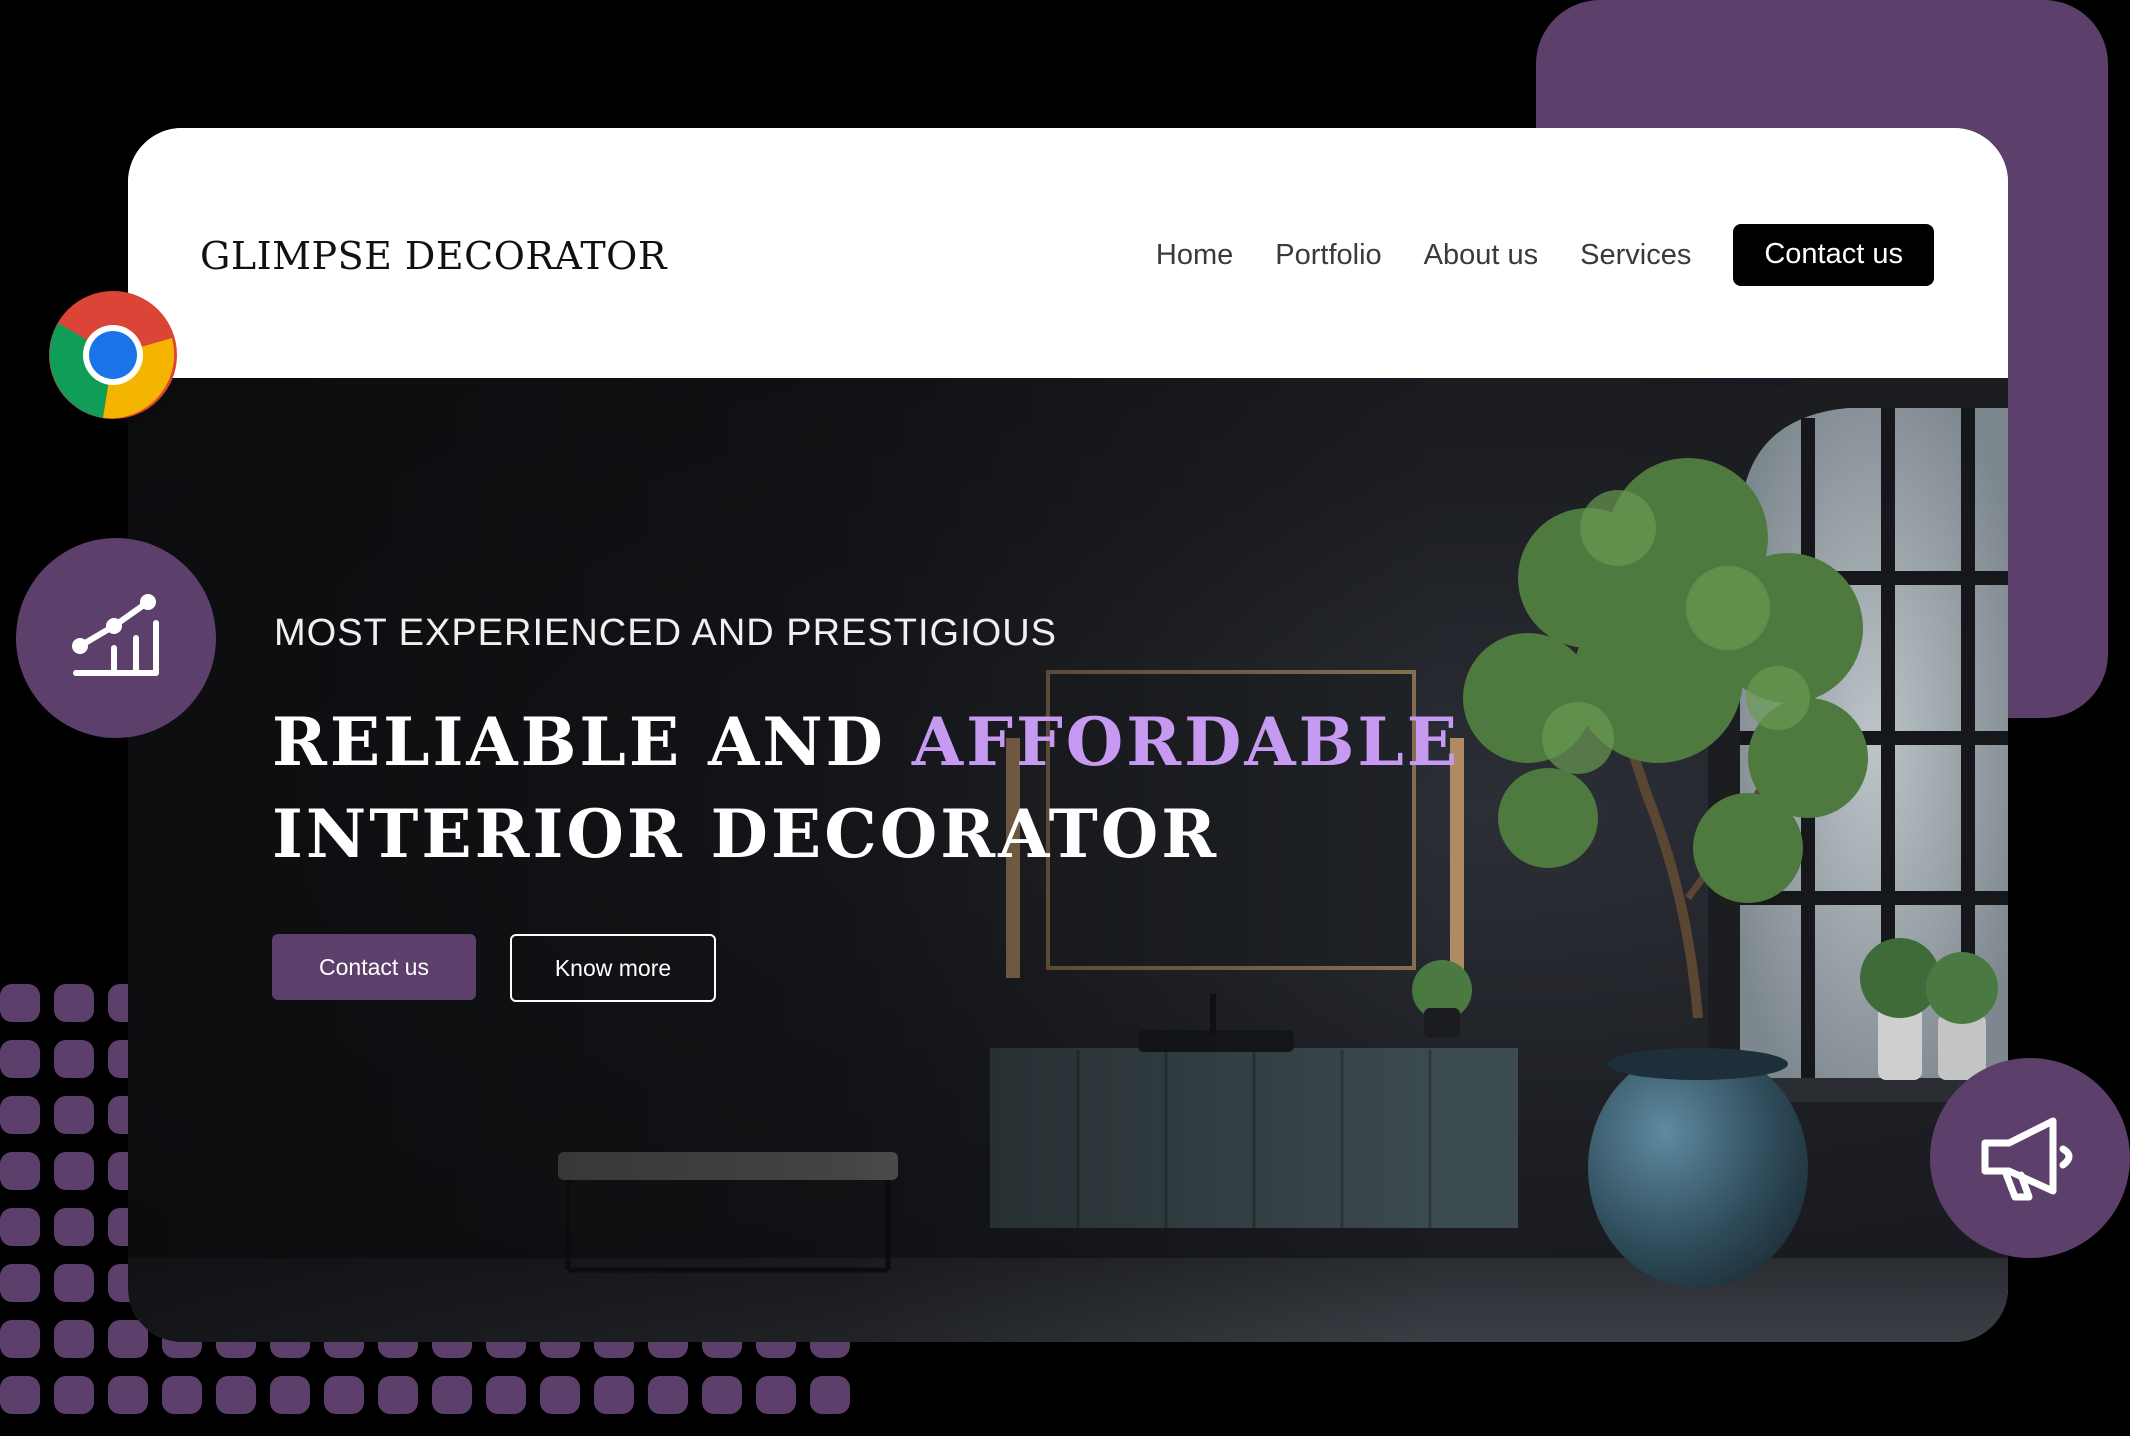 The width and height of the screenshot is (2130, 1436). What do you see at coordinates (494, 968) in the screenshot?
I see `hero-actions: Contact us Know more` at bounding box center [494, 968].